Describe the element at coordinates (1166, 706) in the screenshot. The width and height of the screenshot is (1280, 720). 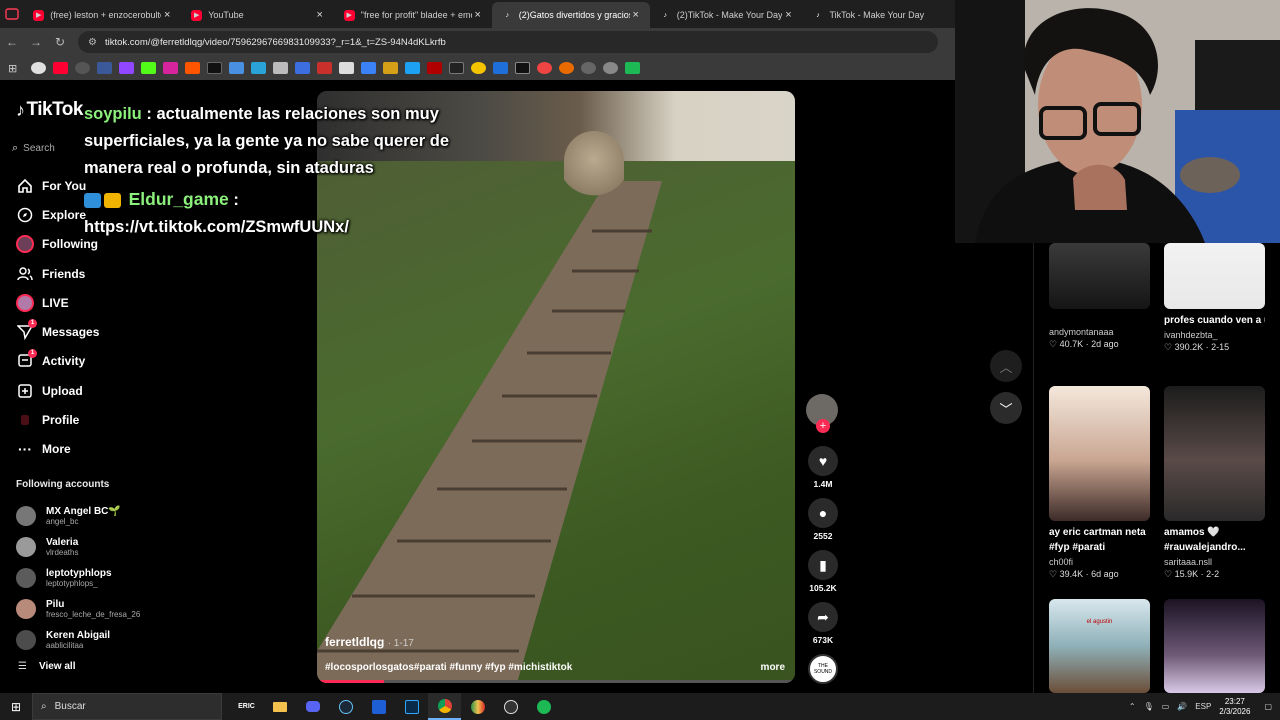
I see `network-icon: ▭` at that location.